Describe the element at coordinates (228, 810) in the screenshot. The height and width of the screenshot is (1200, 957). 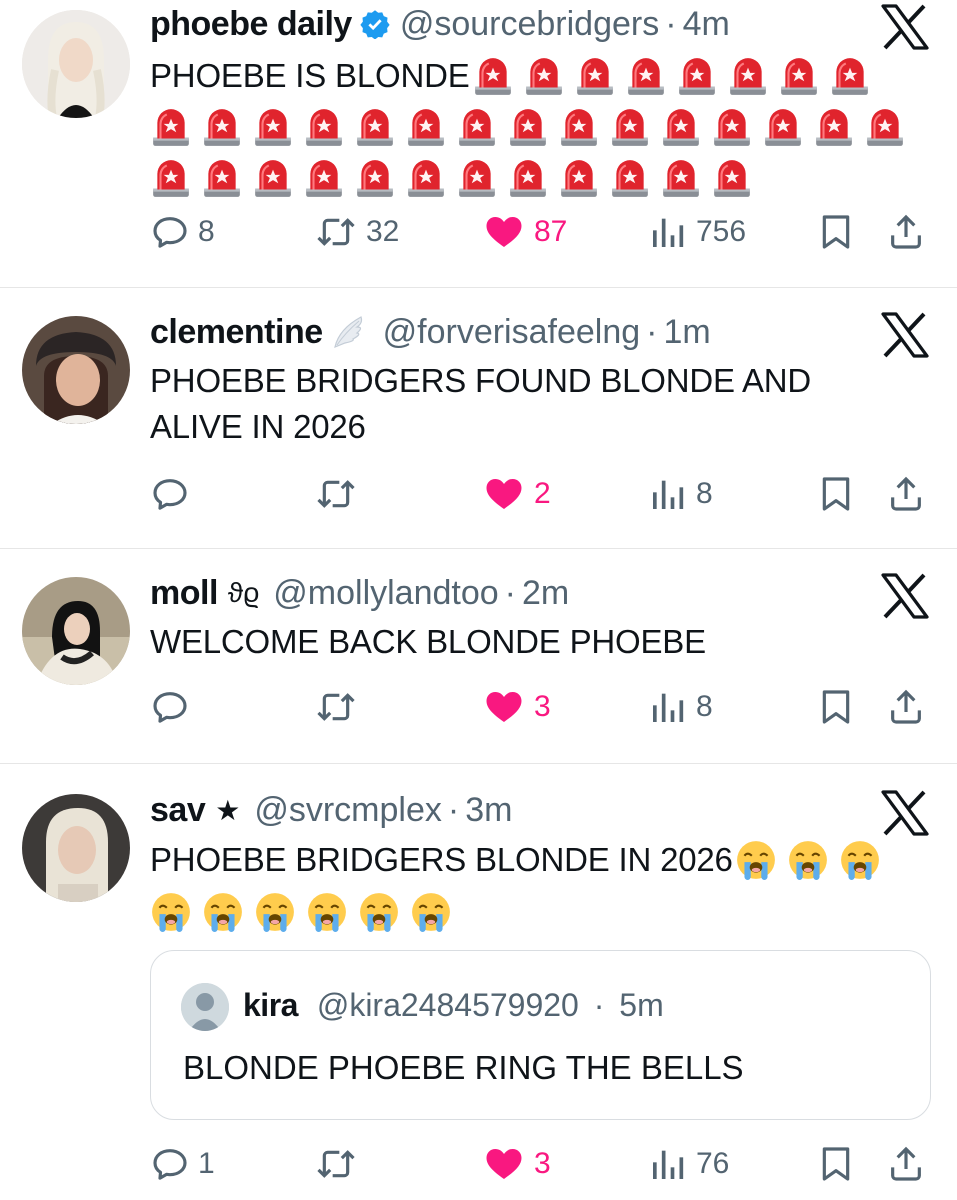
I see `name-suffix: ★` at that location.